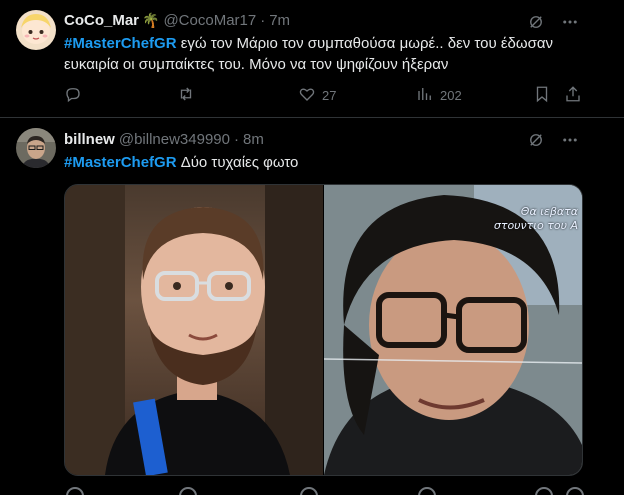 This screenshot has height=495, width=624. I want to click on media-caption: Θα ιεβατα στουντιο του Α, so click(536, 219).